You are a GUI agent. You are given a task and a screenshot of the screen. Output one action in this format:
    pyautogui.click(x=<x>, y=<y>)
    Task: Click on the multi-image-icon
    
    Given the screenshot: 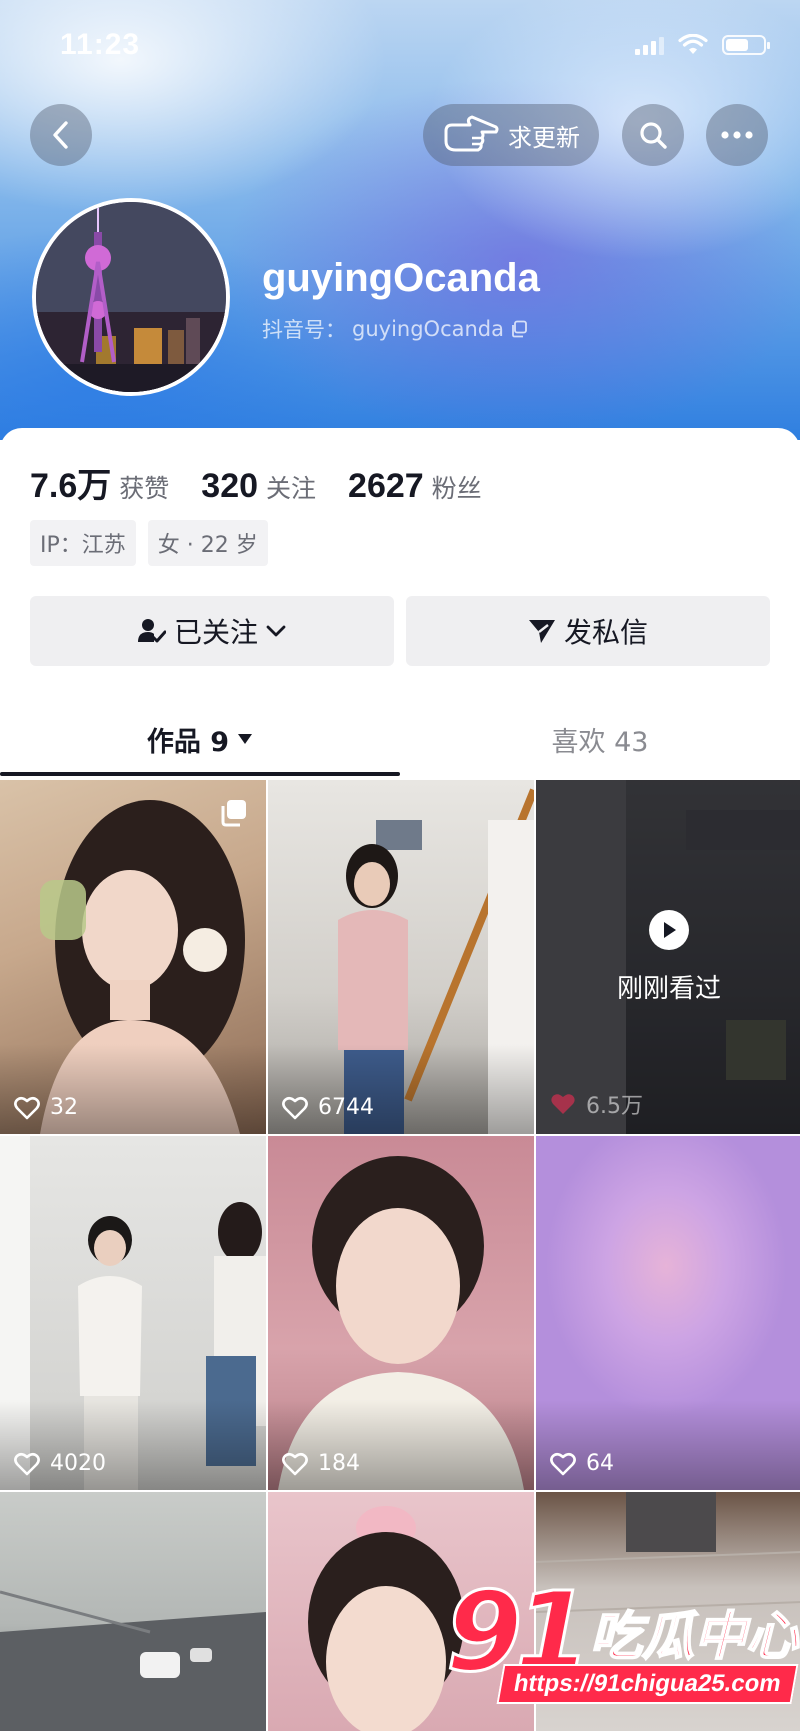 What is the action you would take?
    pyautogui.click(x=233, y=813)
    